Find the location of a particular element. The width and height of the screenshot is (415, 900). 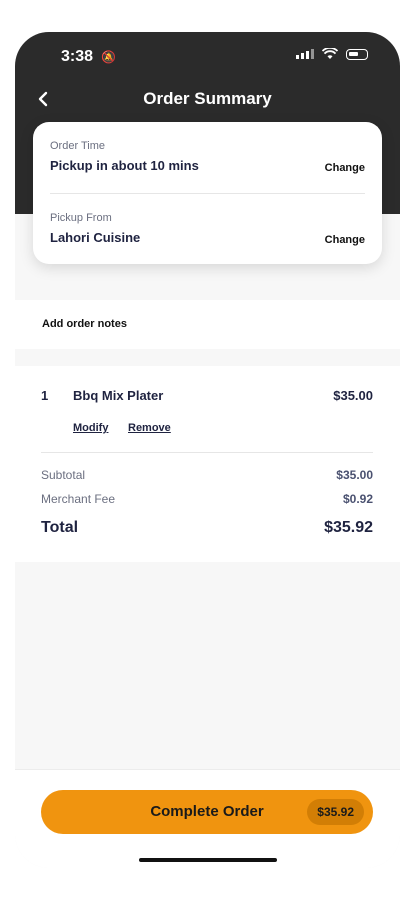

complete-order-button: Complete Order $35.92 is located at coordinates (207, 812).